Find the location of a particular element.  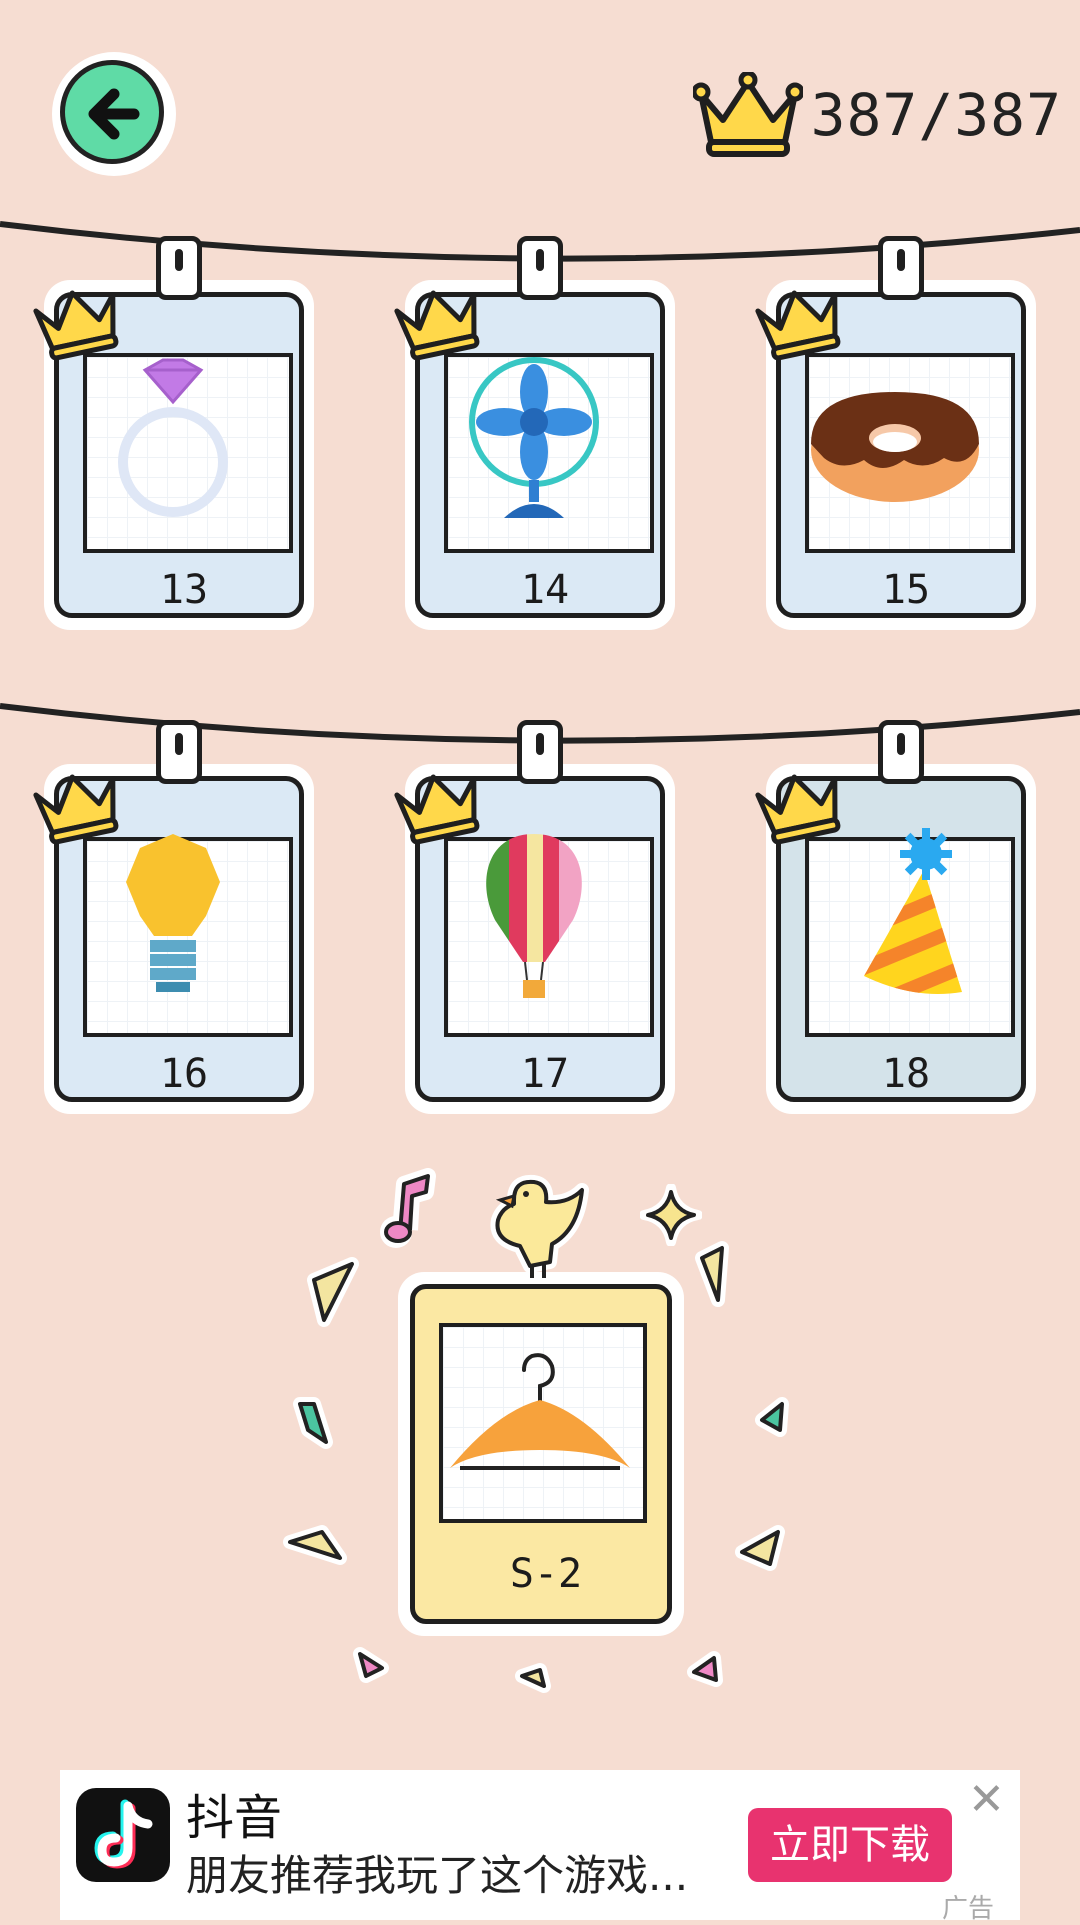

level-card-14: 14 is located at coordinates (534, 433).